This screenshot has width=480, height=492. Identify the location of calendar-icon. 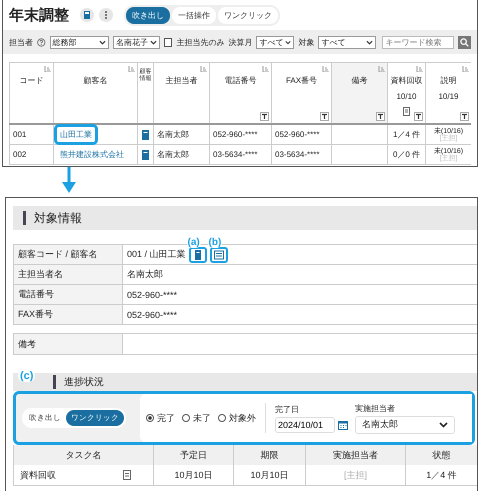
(343, 425).